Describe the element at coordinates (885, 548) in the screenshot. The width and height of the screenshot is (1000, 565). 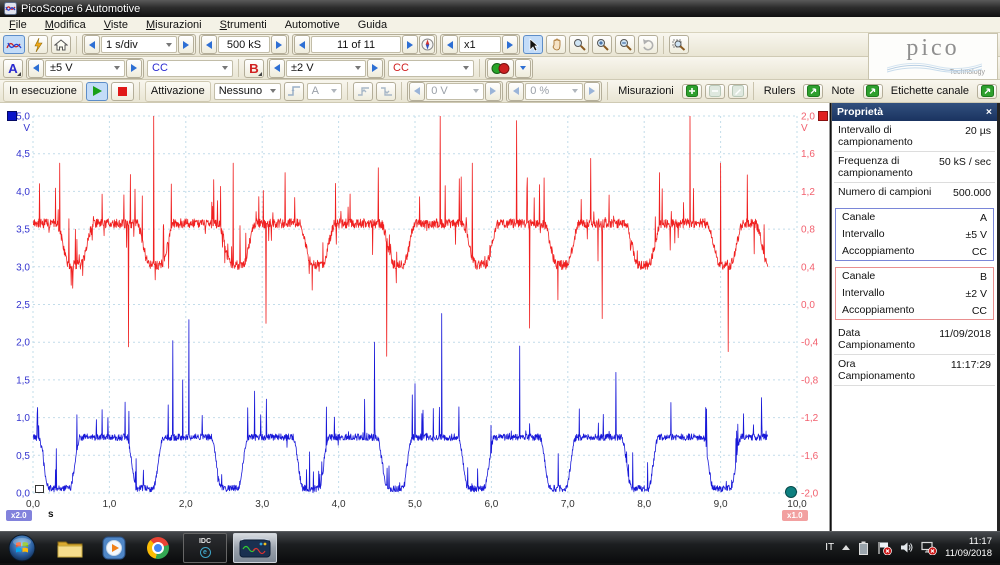
I see `action-center-flag-icon` at that location.